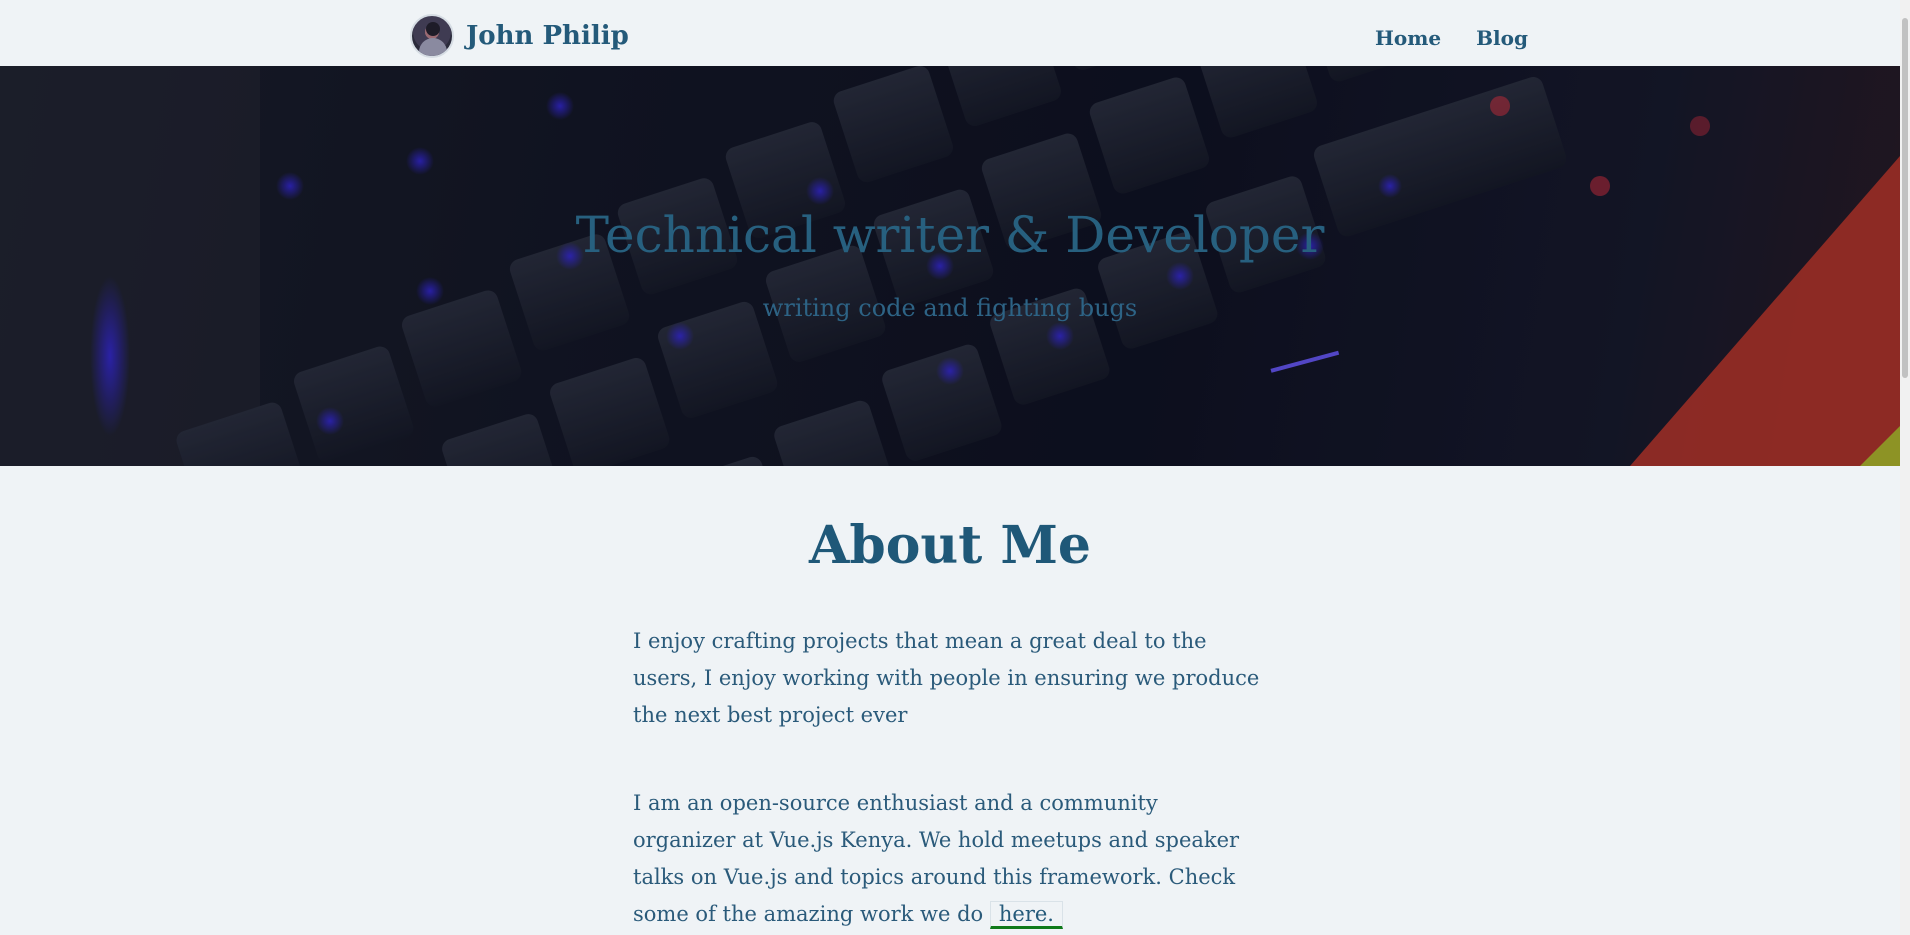 This screenshot has width=1910, height=935. What do you see at coordinates (432, 36) in the screenshot?
I see `avatar` at bounding box center [432, 36].